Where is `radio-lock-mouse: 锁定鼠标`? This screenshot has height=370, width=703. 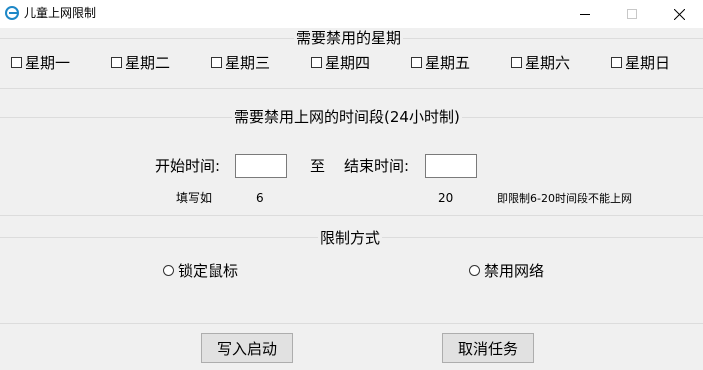
radio-lock-mouse: 锁定鼠标 is located at coordinates (201, 270).